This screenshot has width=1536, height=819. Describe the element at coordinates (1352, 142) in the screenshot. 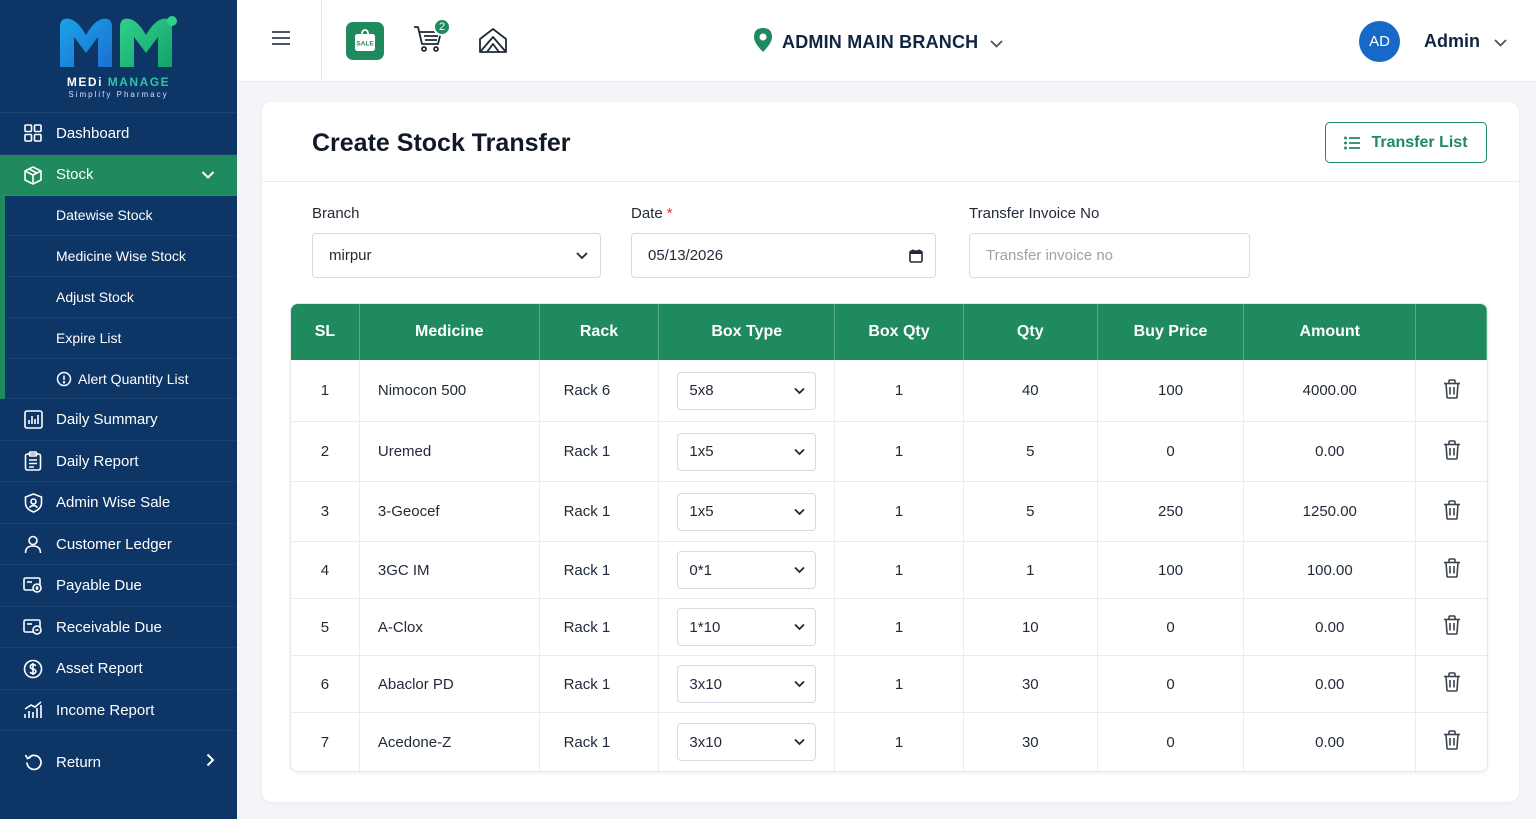

I see `list-icon` at that location.